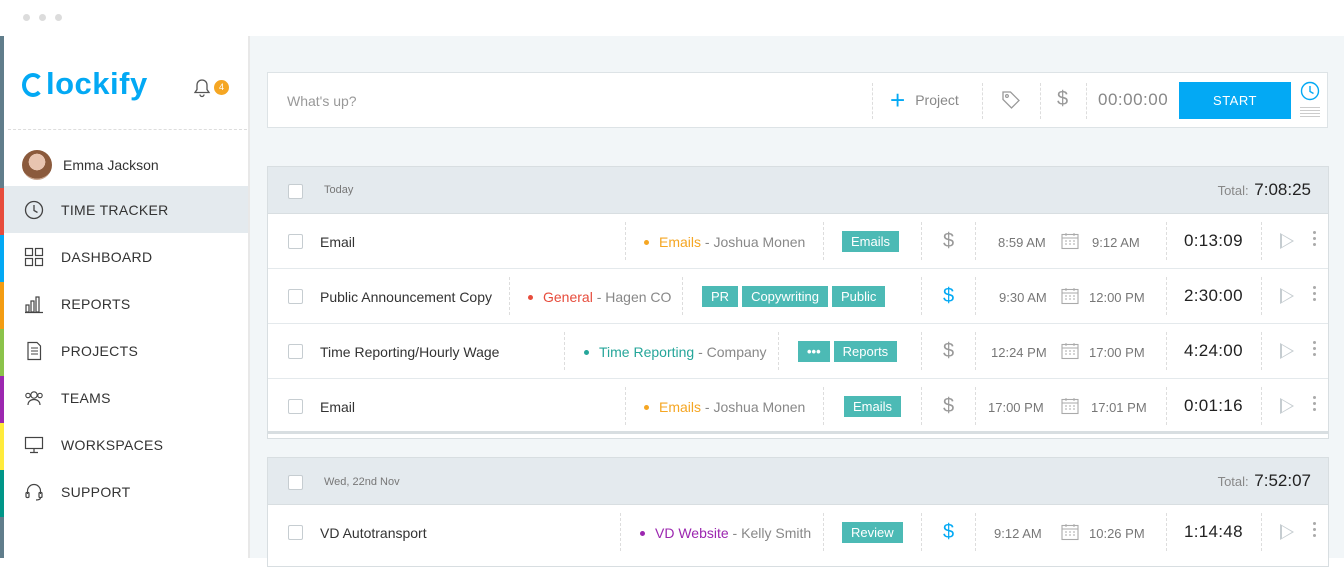 Image resolution: width=1344 pixels, height=567 pixels. What do you see at coordinates (58, 17) in the screenshot?
I see `window-maximize-dot` at bounding box center [58, 17].